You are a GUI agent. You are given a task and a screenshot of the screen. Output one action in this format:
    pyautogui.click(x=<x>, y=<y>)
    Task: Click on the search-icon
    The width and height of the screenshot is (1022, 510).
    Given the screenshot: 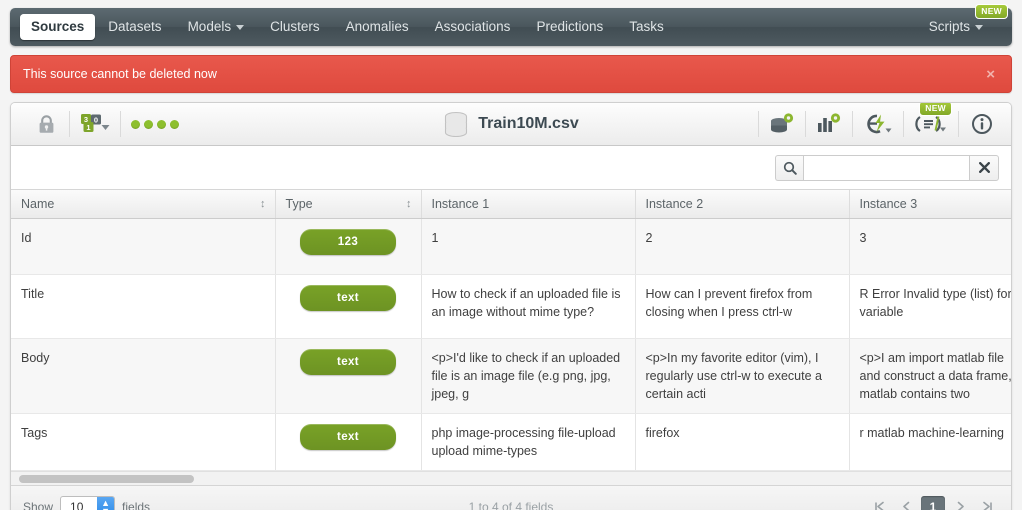 What is the action you would take?
    pyautogui.click(x=790, y=168)
    